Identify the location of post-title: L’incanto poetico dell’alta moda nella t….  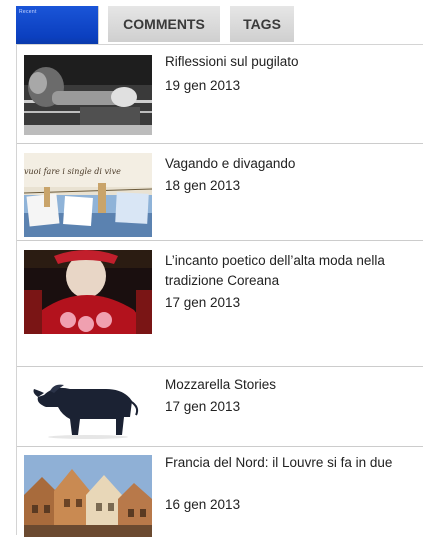
(284, 271).